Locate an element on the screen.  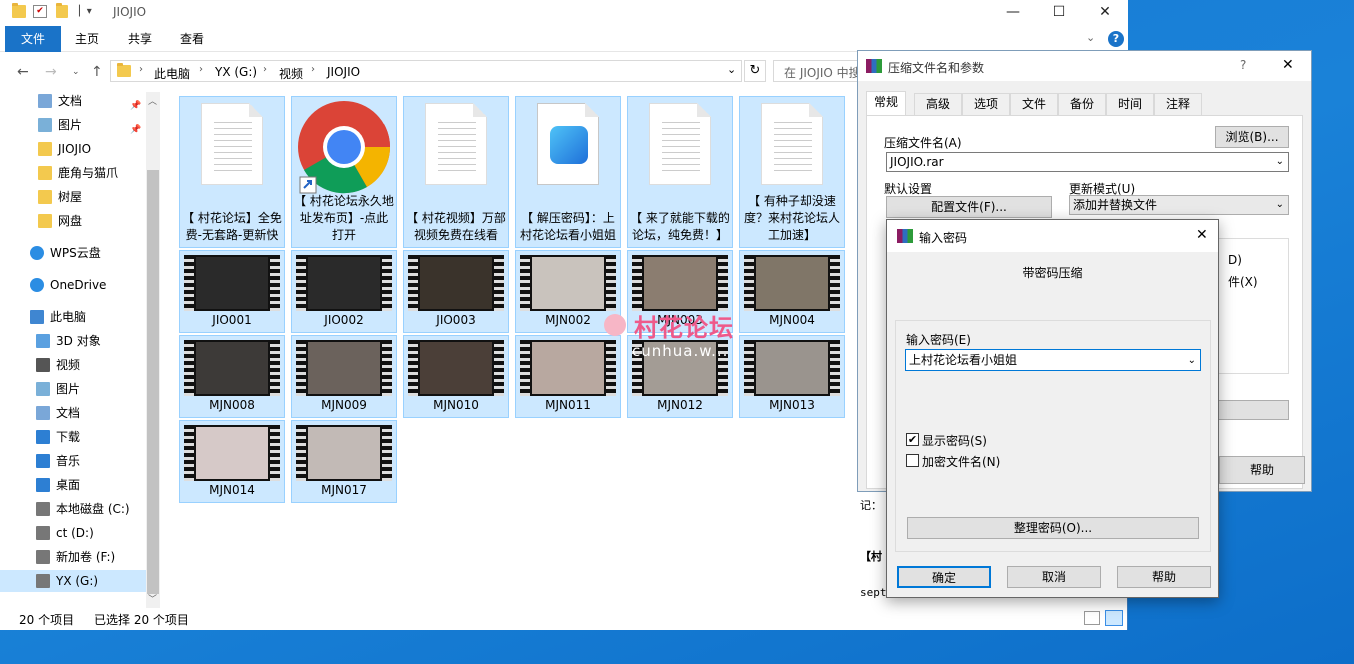
forward-icon: → is located at coordinates (51, 72).